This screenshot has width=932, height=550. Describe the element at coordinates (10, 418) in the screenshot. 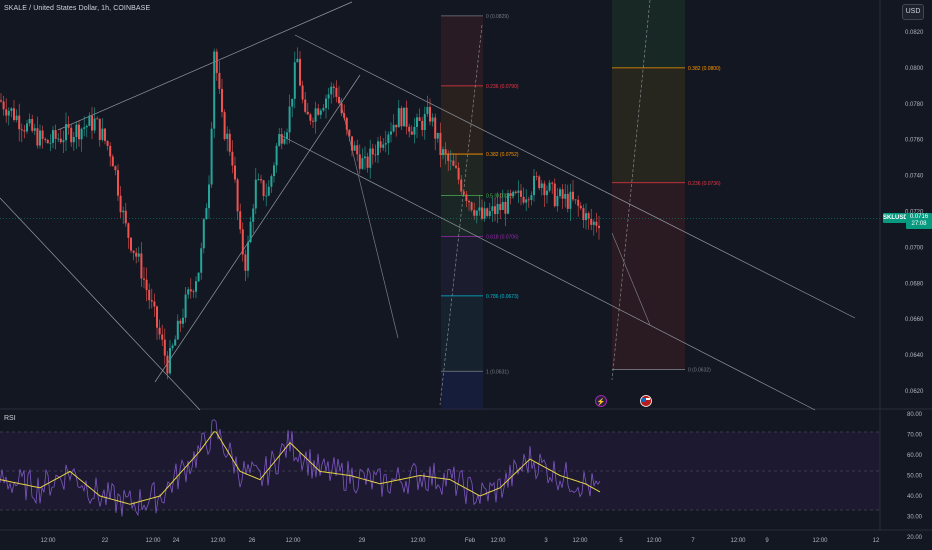

I see `rsi-indicator-label: RSI` at that location.